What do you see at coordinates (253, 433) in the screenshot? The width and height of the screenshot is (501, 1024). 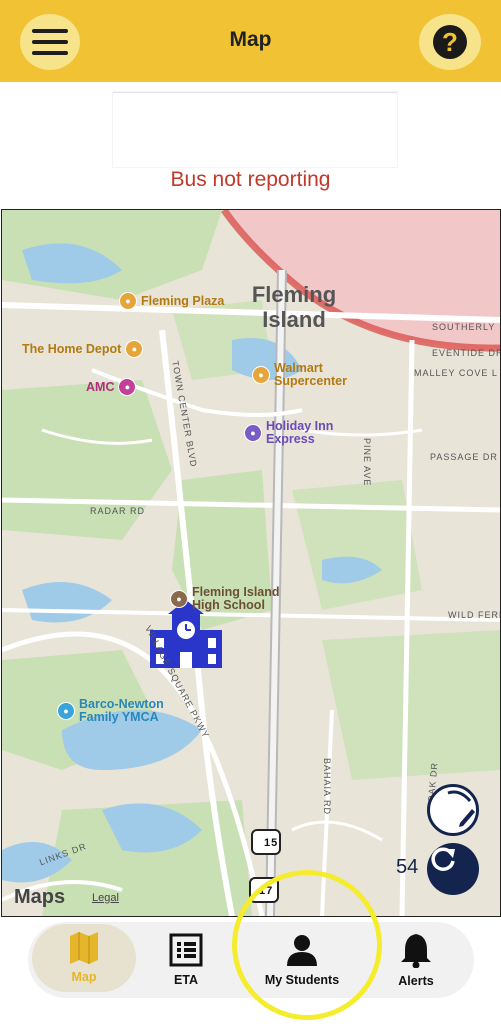 I see `hotel-icon: ●` at bounding box center [253, 433].